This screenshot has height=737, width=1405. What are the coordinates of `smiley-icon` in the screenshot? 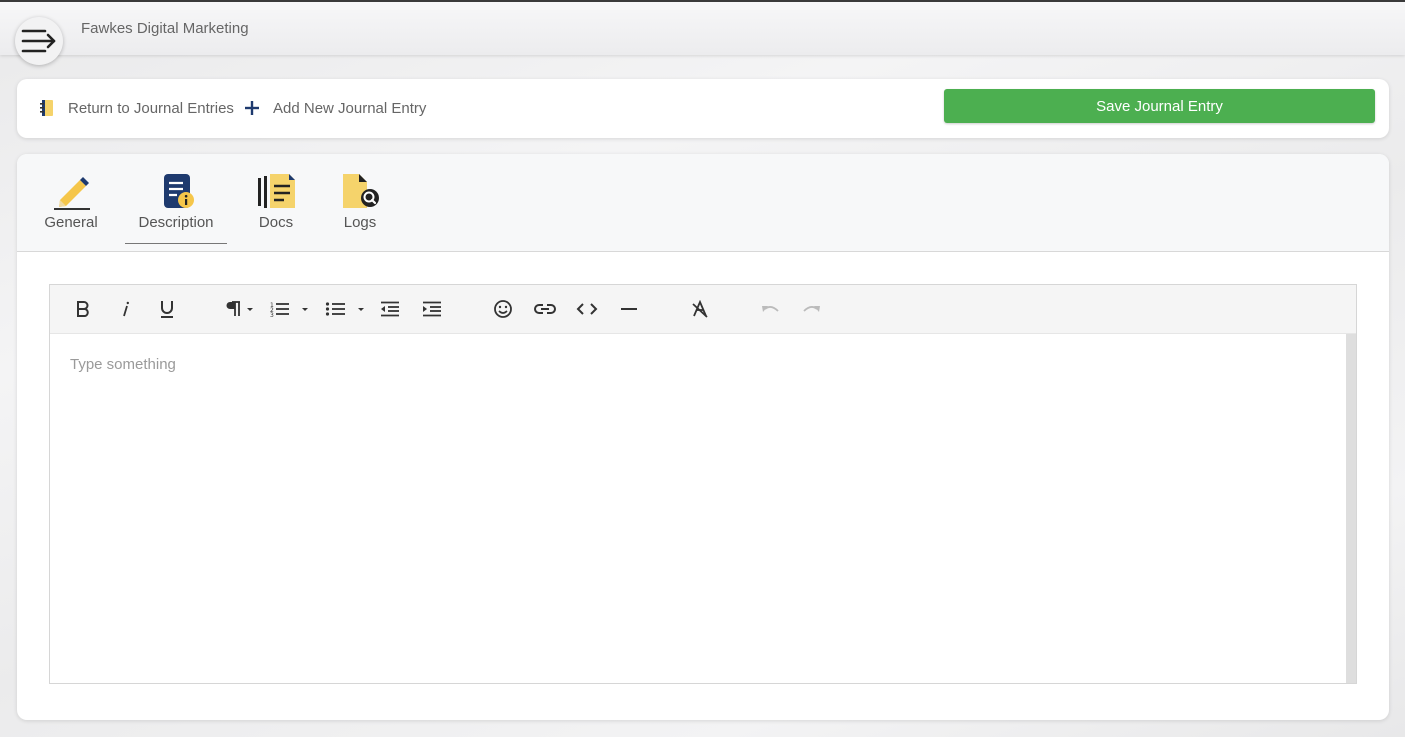 It's located at (503, 309).